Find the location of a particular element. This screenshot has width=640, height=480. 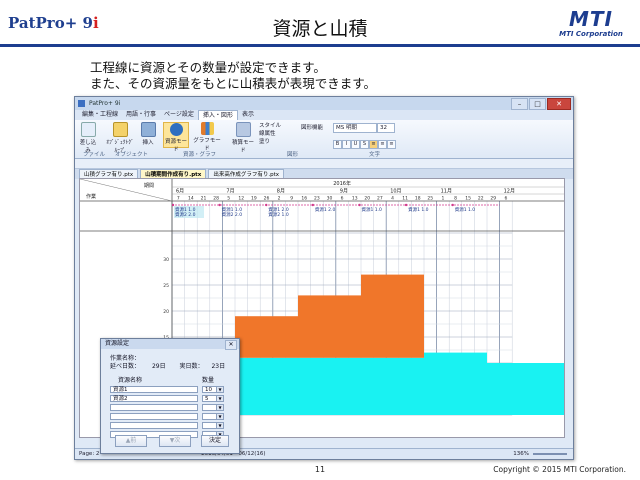

day-label: 4 is located at coordinates (392, 199).